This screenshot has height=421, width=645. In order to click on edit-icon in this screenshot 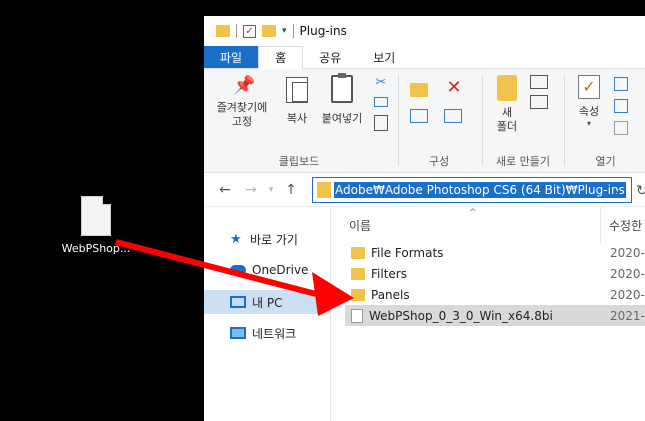, I will do `click(621, 106)`.